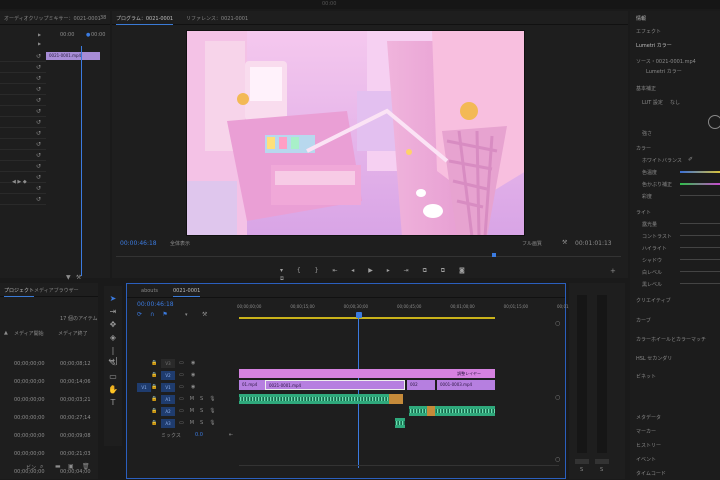 This screenshot has height=480, width=720. Describe the element at coordinates (113, 377) in the screenshot. I see `rectangle-tool-icon: ▭` at that location.